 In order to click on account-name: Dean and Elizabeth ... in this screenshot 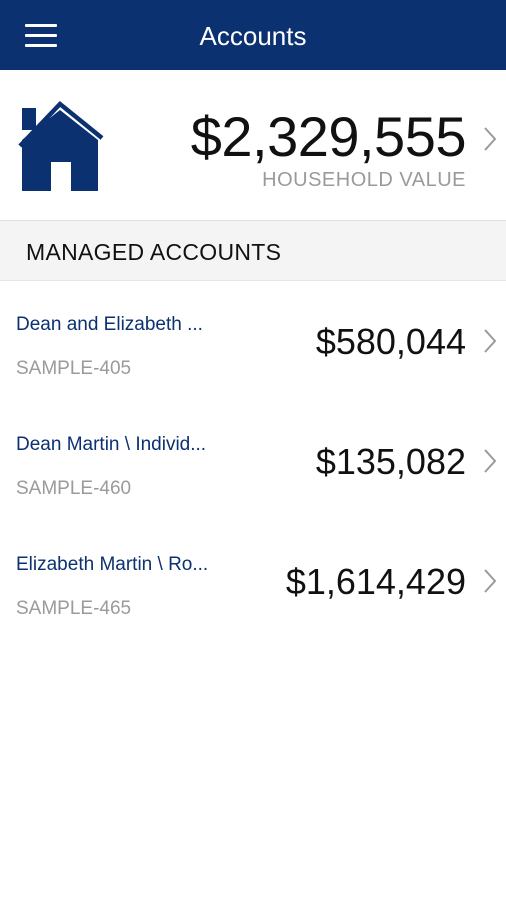, I will do `click(109, 324)`.